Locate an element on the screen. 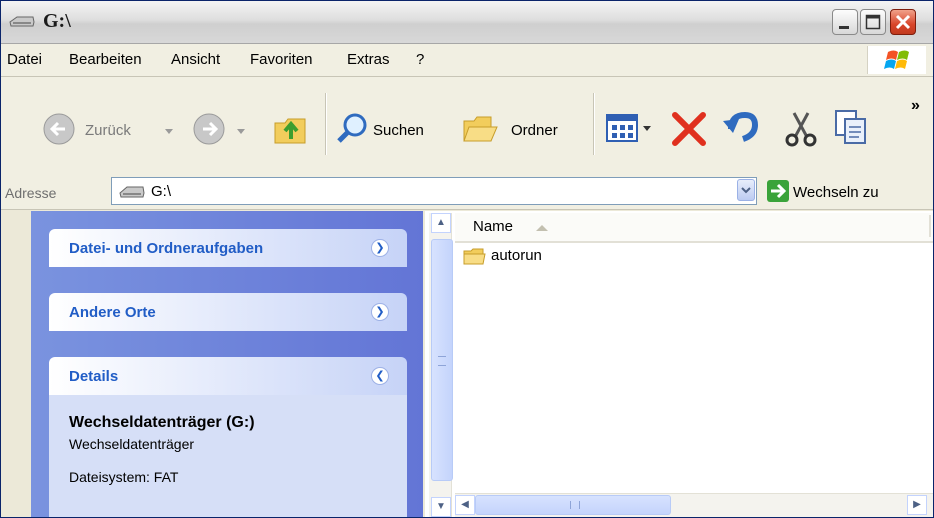 The image size is (934, 518). window-title: G:\ is located at coordinates (57, 21).